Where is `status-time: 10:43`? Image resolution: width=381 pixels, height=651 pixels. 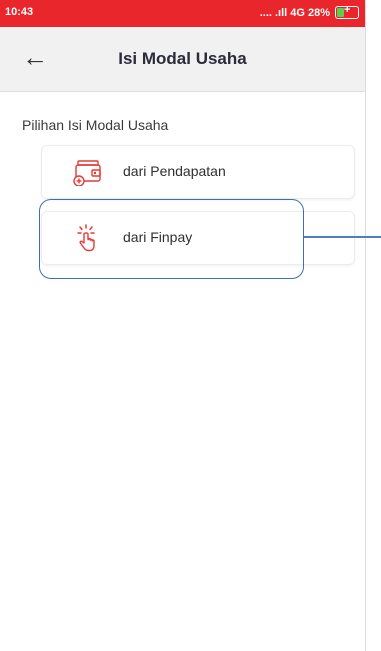 status-time: 10:43 is located at coordinates (19, 12).